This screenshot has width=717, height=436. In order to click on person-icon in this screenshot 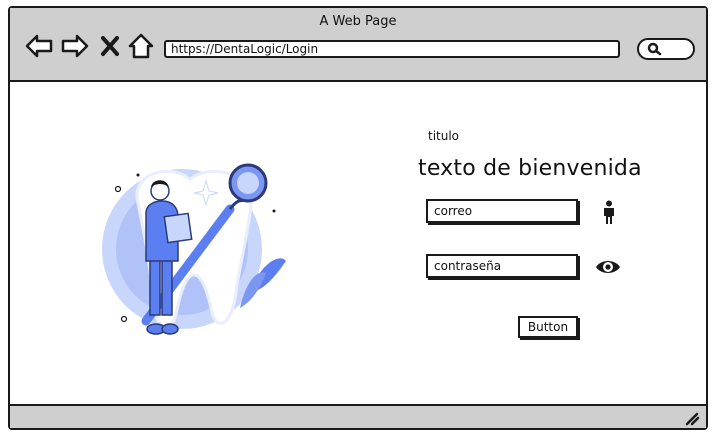, I will do `click(609, 212)`.